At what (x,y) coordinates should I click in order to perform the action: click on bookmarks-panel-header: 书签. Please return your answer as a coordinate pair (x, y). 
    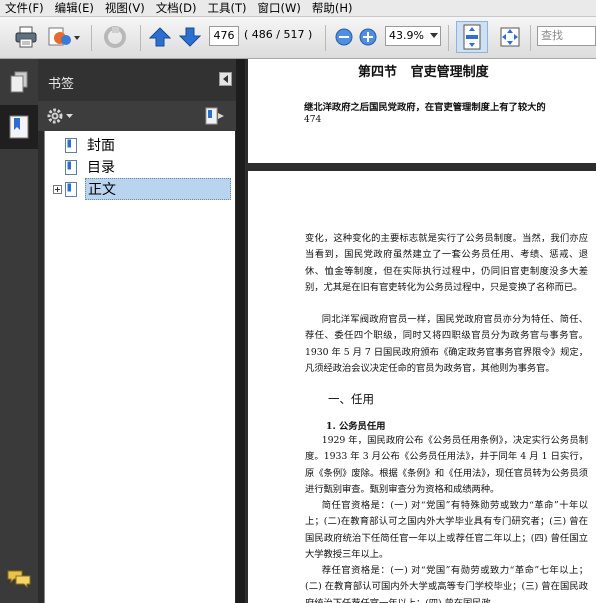
    Looking at the image, I should click on (137, 80).